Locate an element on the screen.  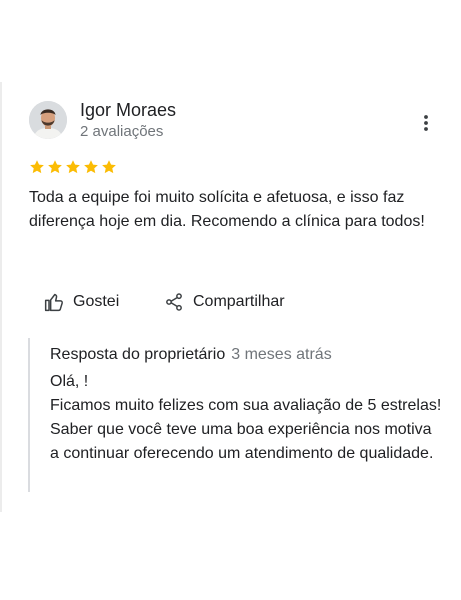
author-review-count: 2 avaliações is located at coordinates (122, 131).